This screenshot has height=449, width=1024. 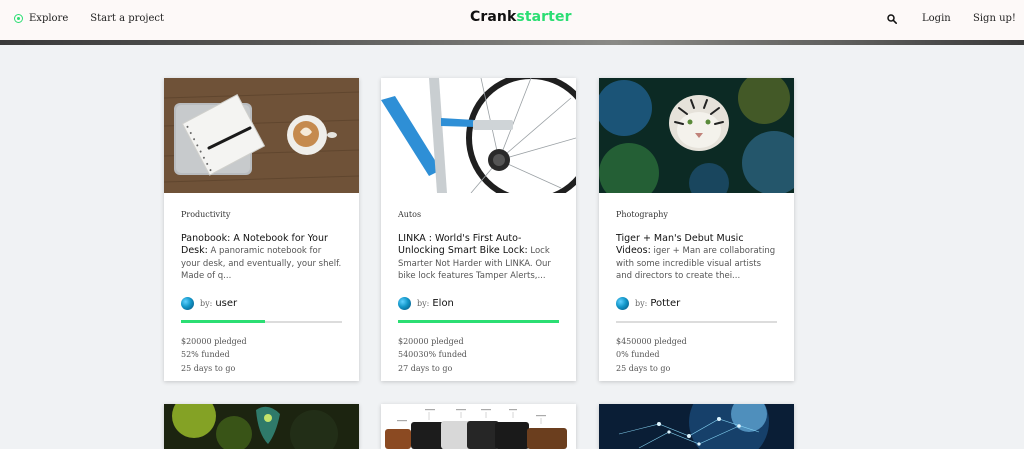 What do you see at coordinates (443, 303) in the screenshot?
I see `creator-name: Elon` at bounding box center [443, 303].